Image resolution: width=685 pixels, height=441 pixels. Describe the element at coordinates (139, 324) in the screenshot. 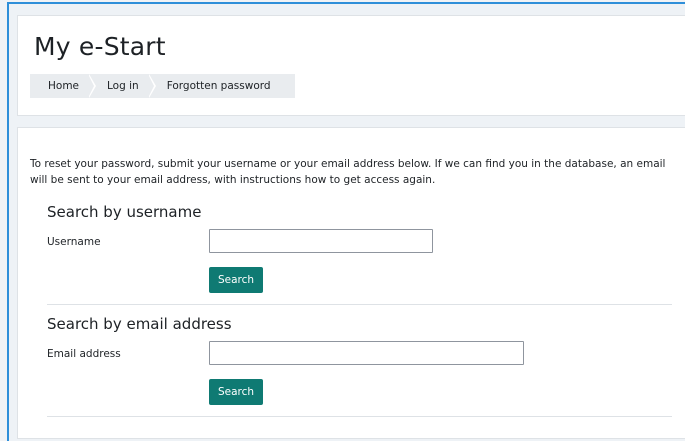

I see `email-section-title: Search by email address` at that location.